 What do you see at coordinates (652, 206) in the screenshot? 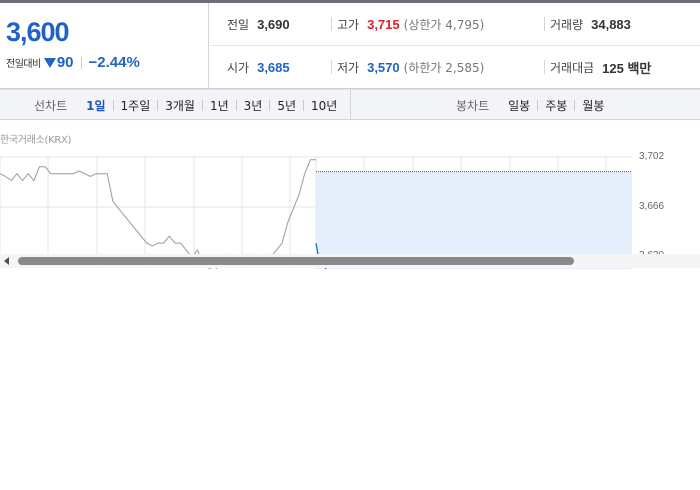
I see `y-tick-label: 3,666` at bounding box center [652, 206].